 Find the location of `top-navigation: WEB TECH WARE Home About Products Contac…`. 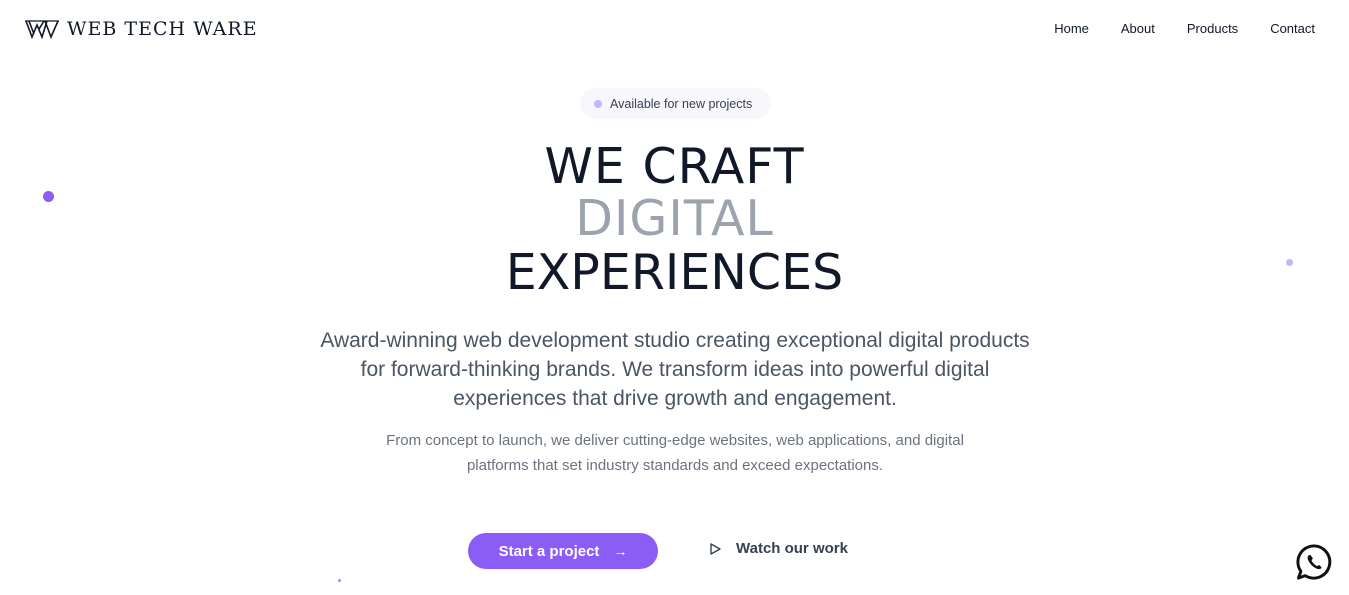

top-navigation: WEB TECH WARE Home About Products Contac… is located at coordinates (674, 30).